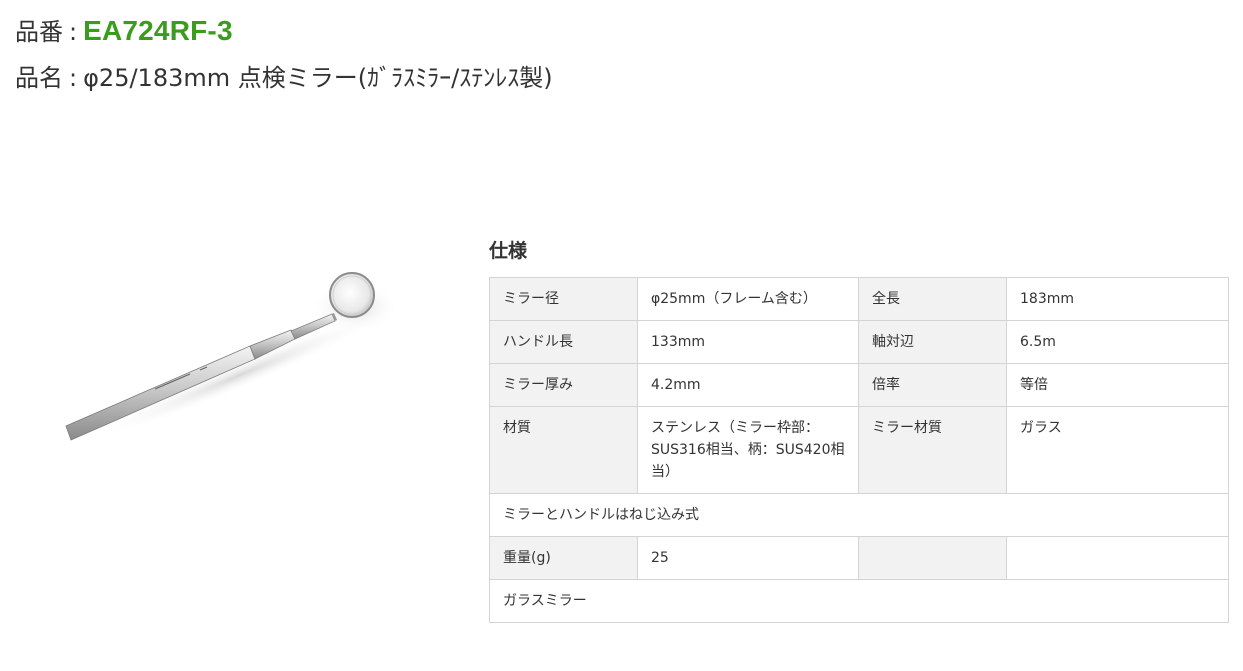 This screenshot has width=1243, height=671. What do you see at coordinates (563, 385) in the screenshot?
I see `spec-label: ミラー厚み` at bounding box center [563, 385].